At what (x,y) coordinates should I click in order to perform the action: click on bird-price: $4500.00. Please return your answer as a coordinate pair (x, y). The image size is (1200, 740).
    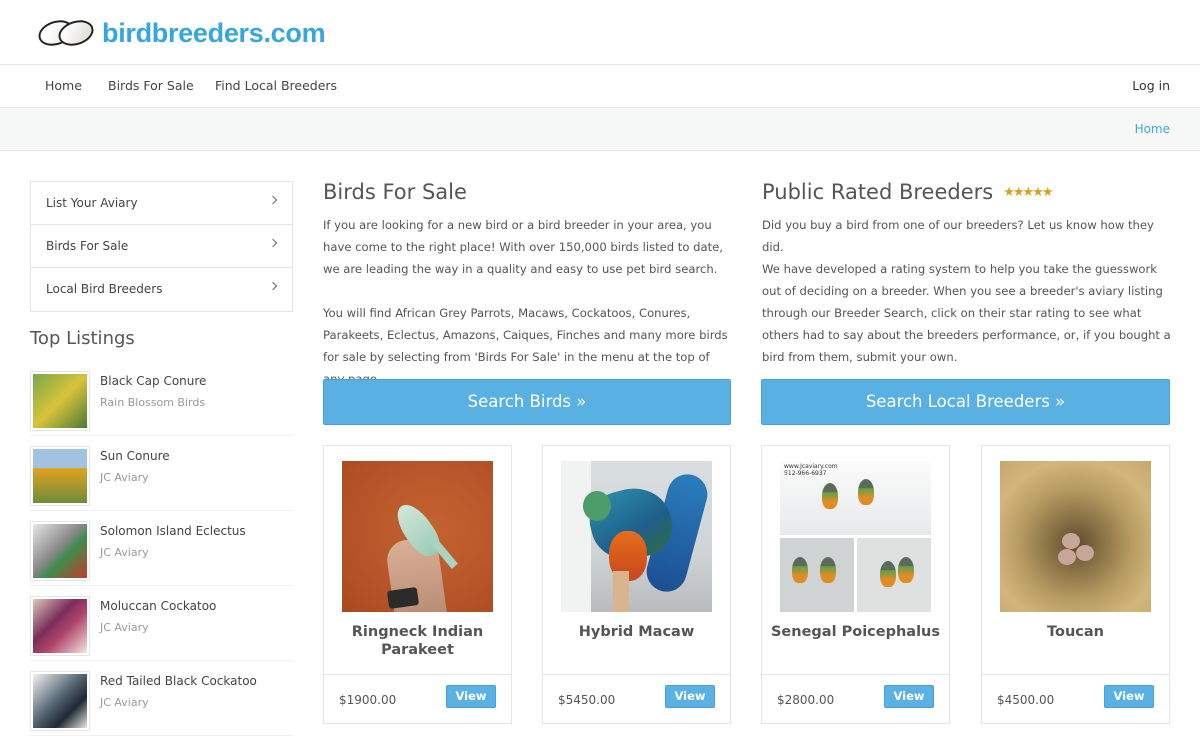
    Looking at the image, I should click on (1026, 700).